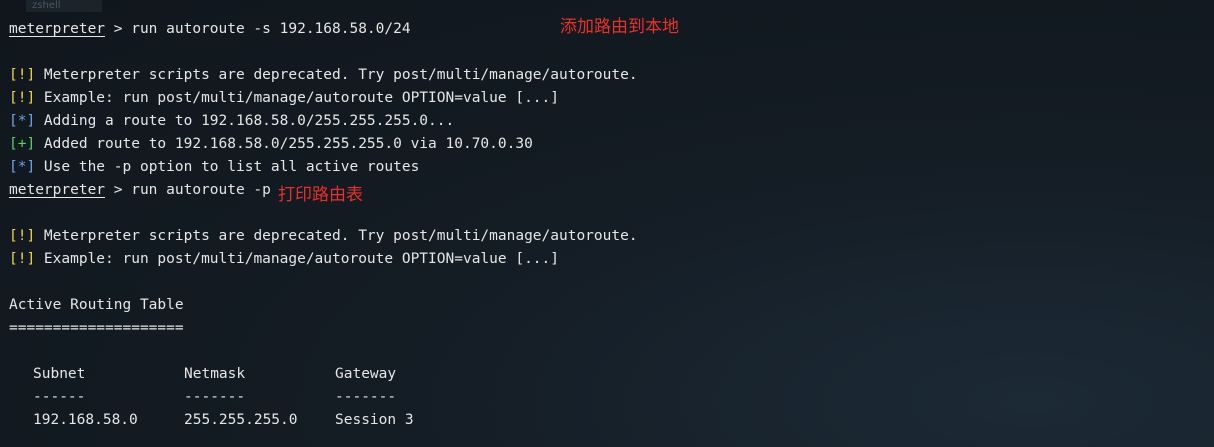  What do you see at coordinates (366, 374) in the screenshot?
I see `column-header-gateway: Gateway` at bounding box center [366, 374].